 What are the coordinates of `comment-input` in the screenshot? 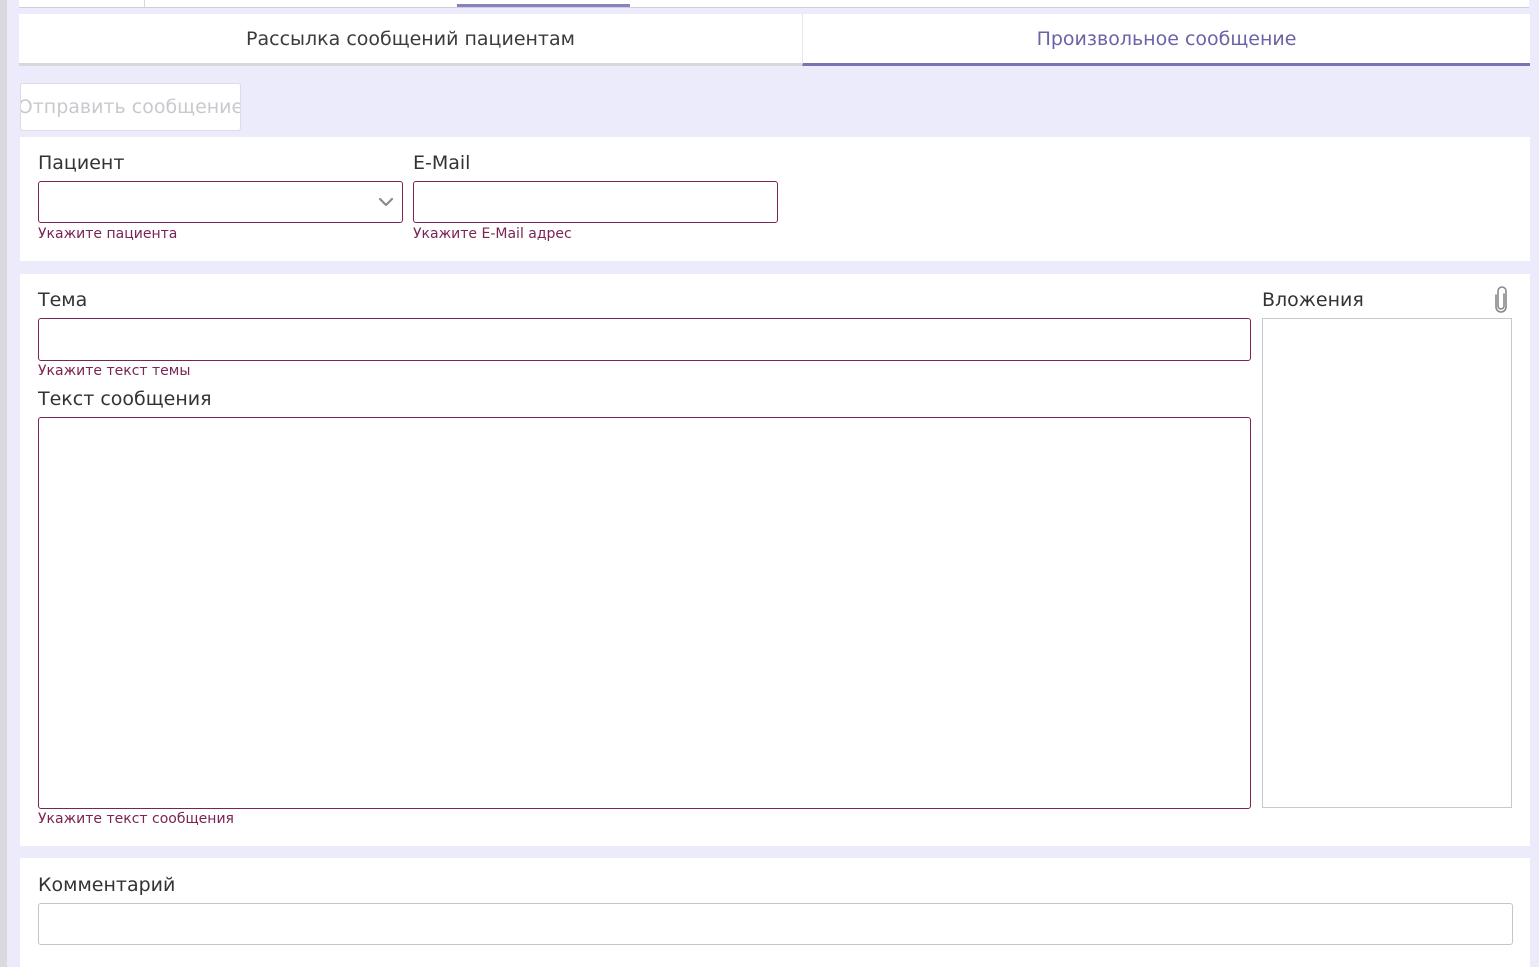 It's located at (775, 924).